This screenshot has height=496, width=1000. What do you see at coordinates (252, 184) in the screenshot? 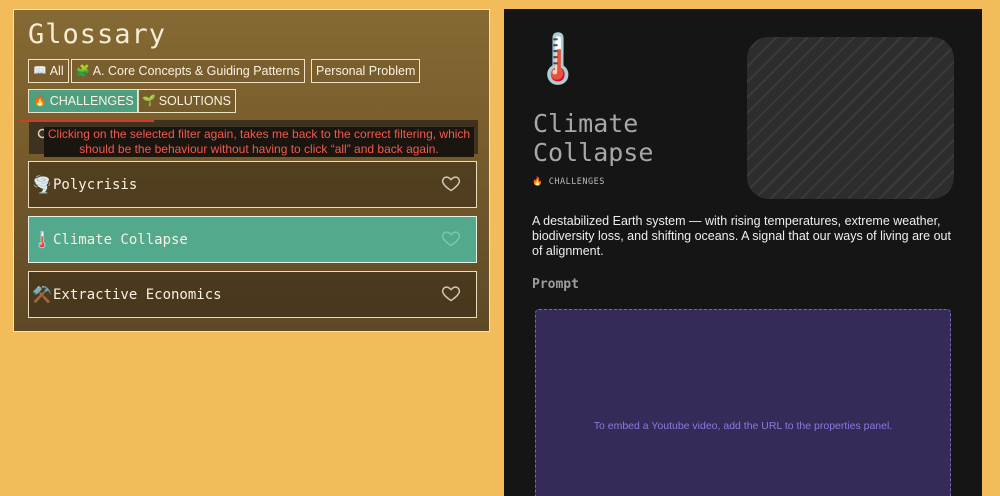
I see `term-polycrisis: 🌪️ Polycrisis` at bounding box center [252, 184].